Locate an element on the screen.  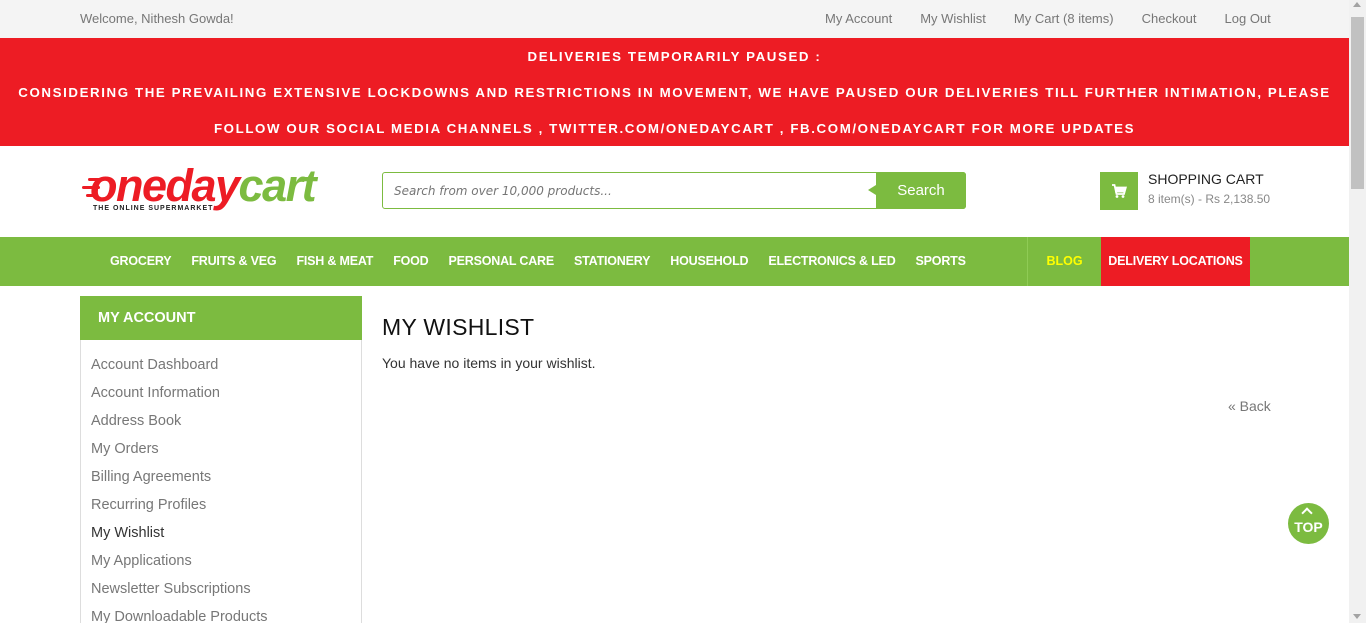
welcome-text: Welcome, Nithesh Gowda! is located at coordinates (157, 18).